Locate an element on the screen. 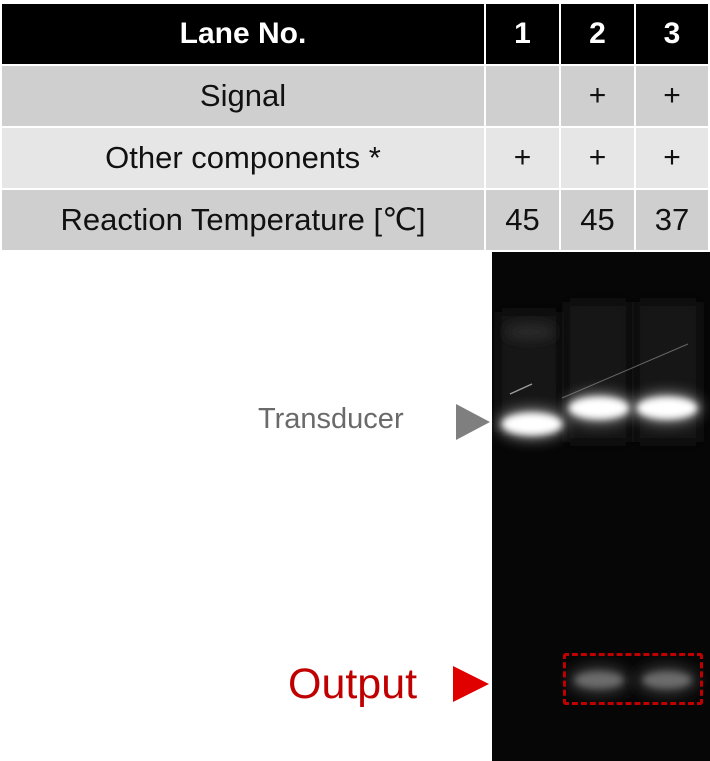  row-label: Other components * is located at coordinates (243, 158).